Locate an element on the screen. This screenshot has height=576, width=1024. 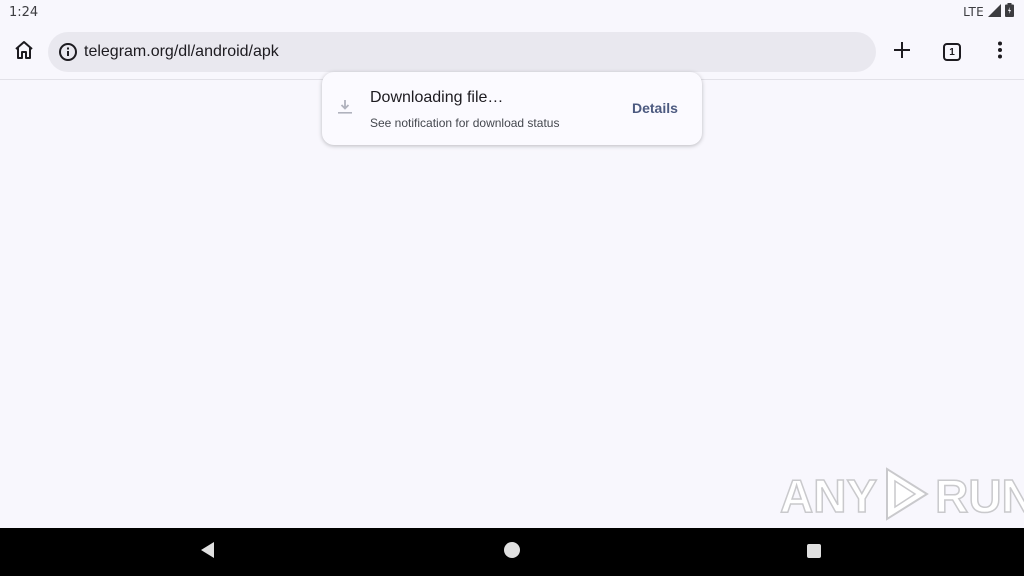
network-type: LTE is located at coordinates (973, 12).